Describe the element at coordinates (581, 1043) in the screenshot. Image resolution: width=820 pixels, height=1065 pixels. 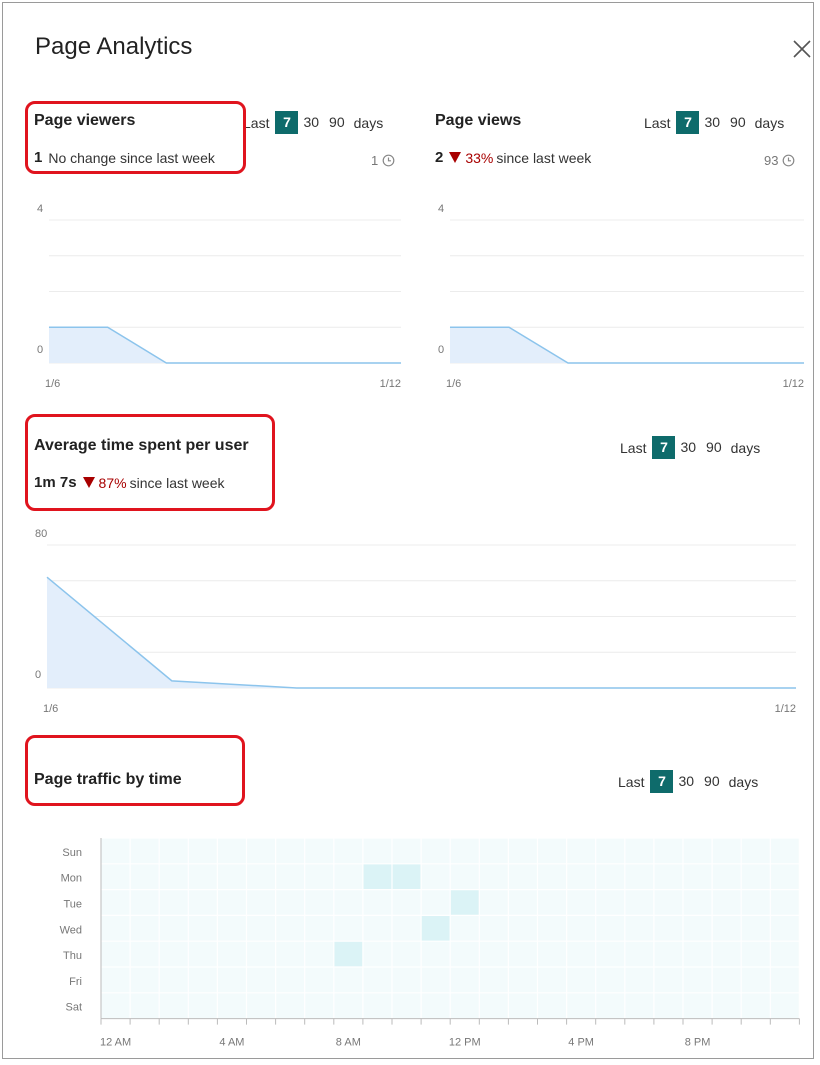
I see `hour-label: 4 PM` at that location.